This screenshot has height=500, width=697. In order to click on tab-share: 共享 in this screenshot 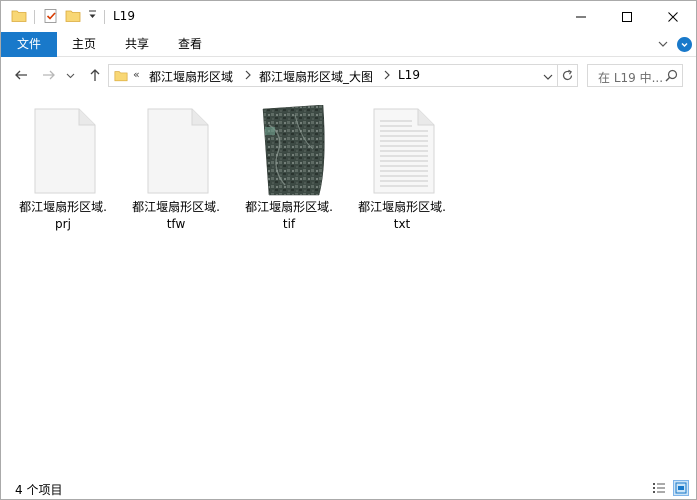, I will do `click(137, 44)`.